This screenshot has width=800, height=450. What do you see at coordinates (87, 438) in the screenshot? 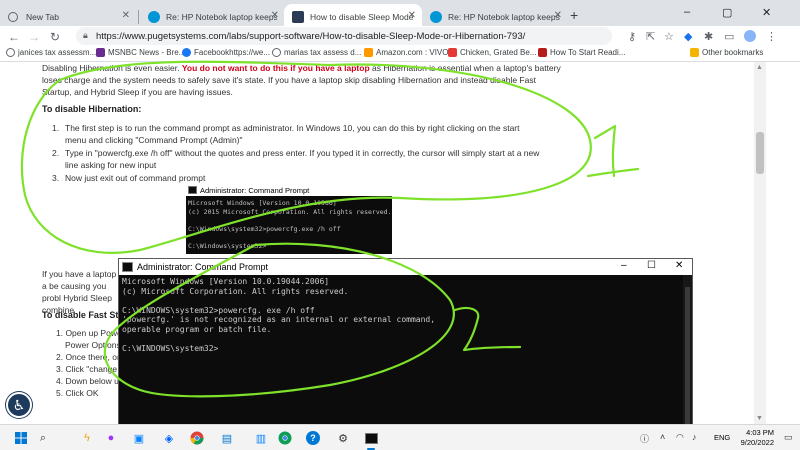
I see `winamp-icon: ϟ` at bounding box center [87, 438].